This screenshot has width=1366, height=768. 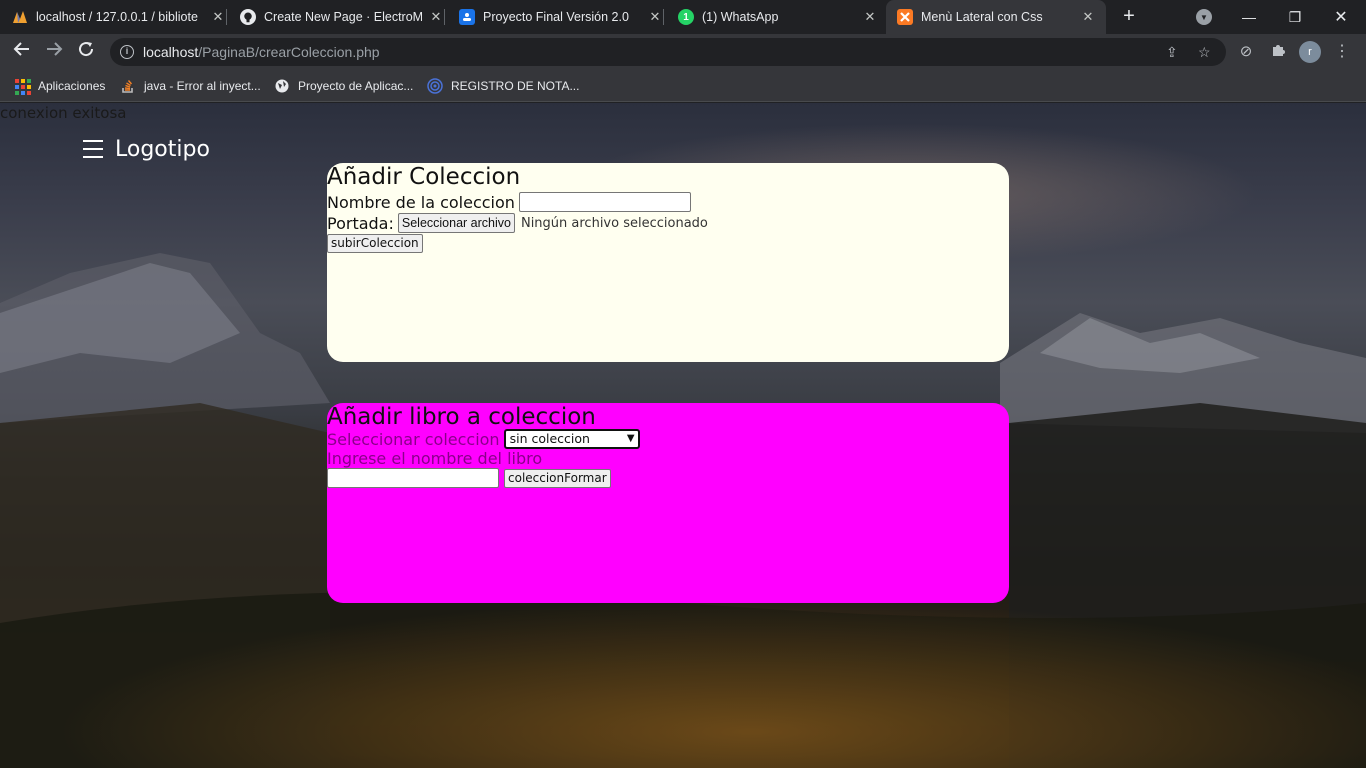 What do you see at coordinates (1172, 52) in the screenshot?
I see `share-icon: ⇪` at bounding box center [1172, 52].